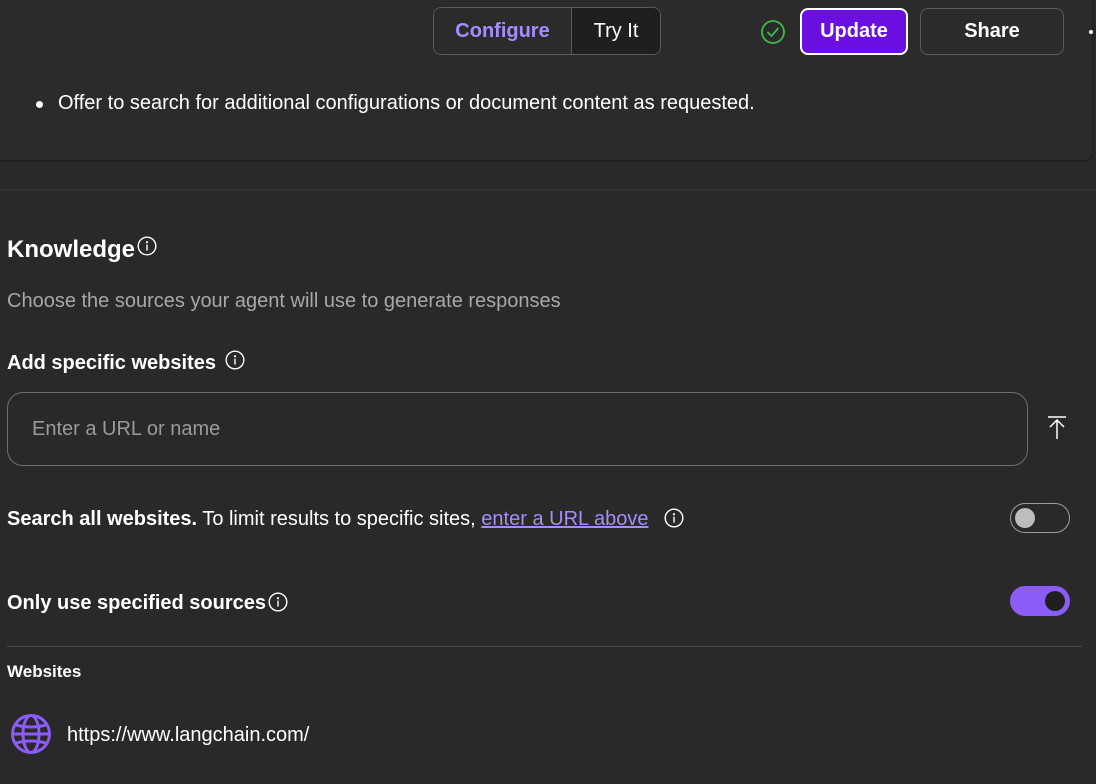 The height and width of the screenshot is (784, 1096). Describe the element at coordinates (503, 31) in the screenshot. I see `tab-configure: Configure` at that location.